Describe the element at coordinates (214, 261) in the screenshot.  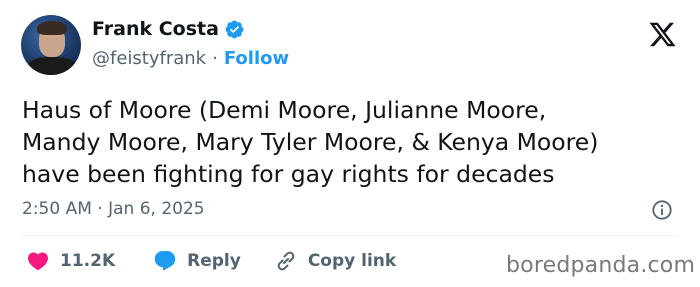
I see `reply-label: Reply` at that location.